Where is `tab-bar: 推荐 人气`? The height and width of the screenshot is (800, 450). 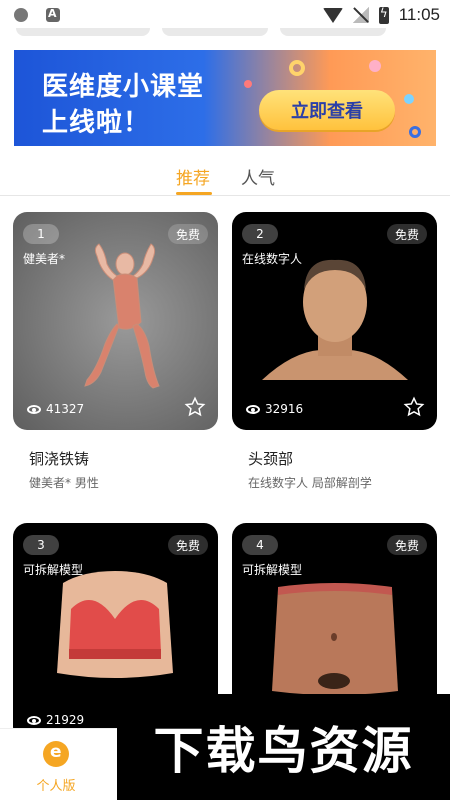 tab-bar: 推荐 人气 is located at coordinates (225, 177).